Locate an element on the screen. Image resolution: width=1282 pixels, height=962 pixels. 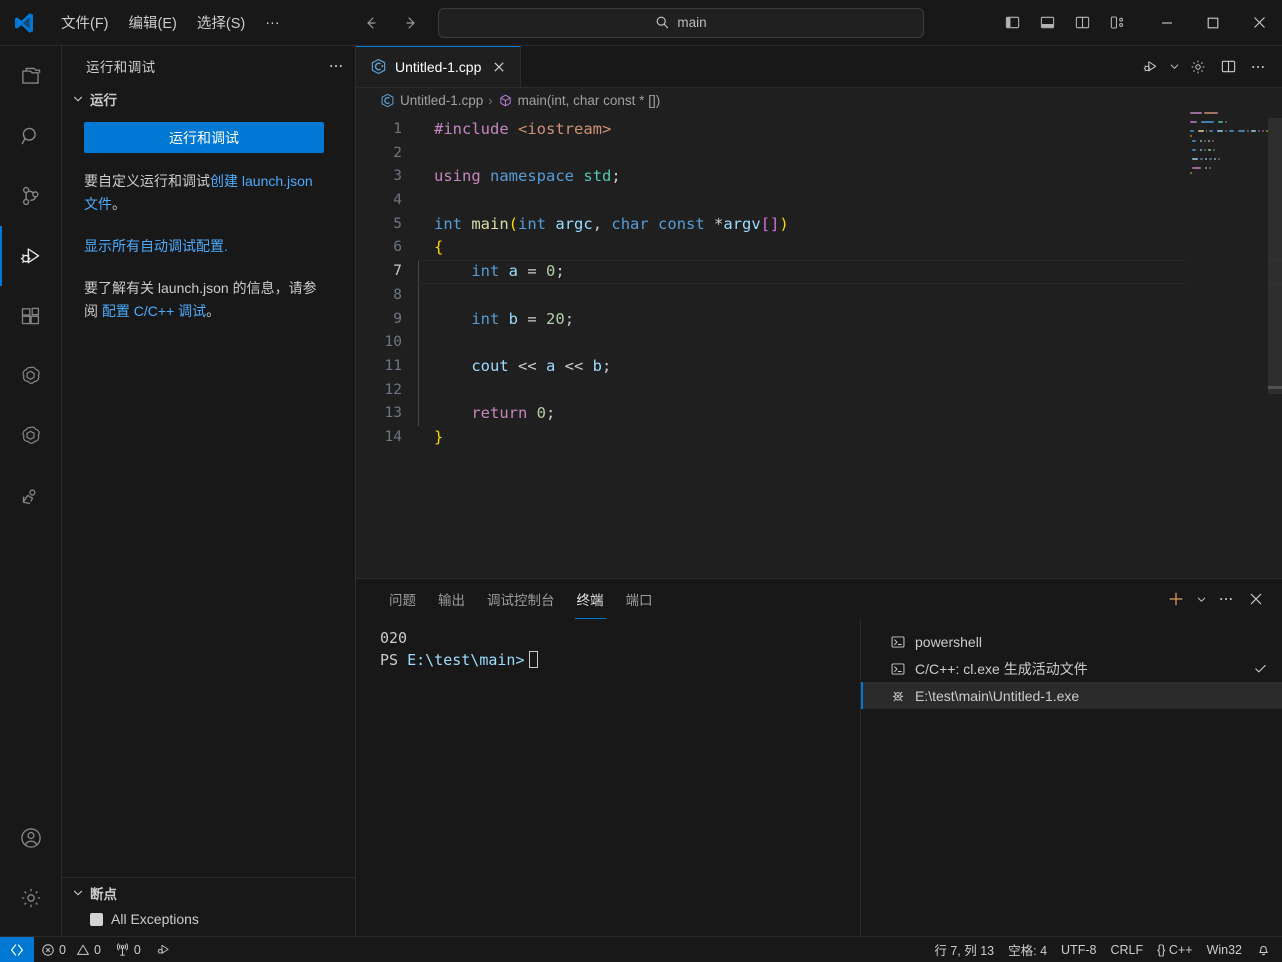
notifications-bell-icon is located at coordinates (1263, 949).